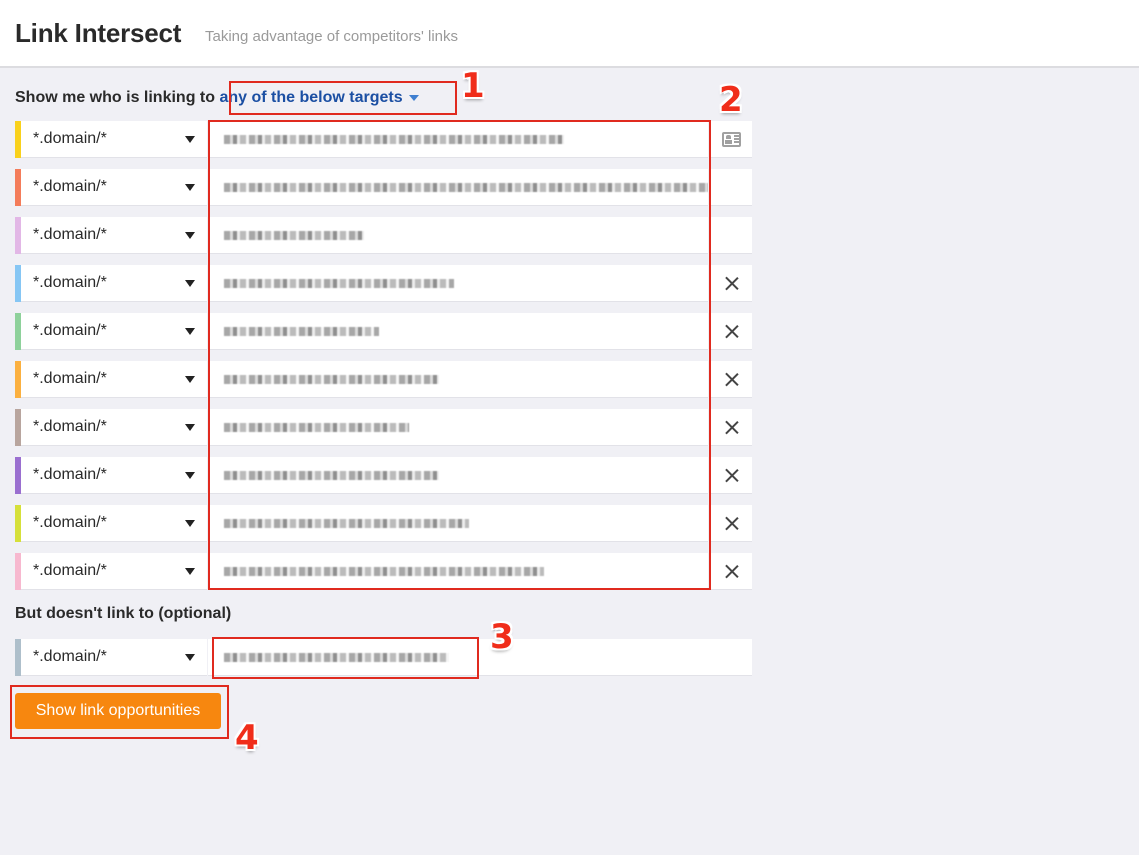 Image resolution: width=1139 pixels, height=855 pixels. I want to click on import-list-icon, so click(731, 139).